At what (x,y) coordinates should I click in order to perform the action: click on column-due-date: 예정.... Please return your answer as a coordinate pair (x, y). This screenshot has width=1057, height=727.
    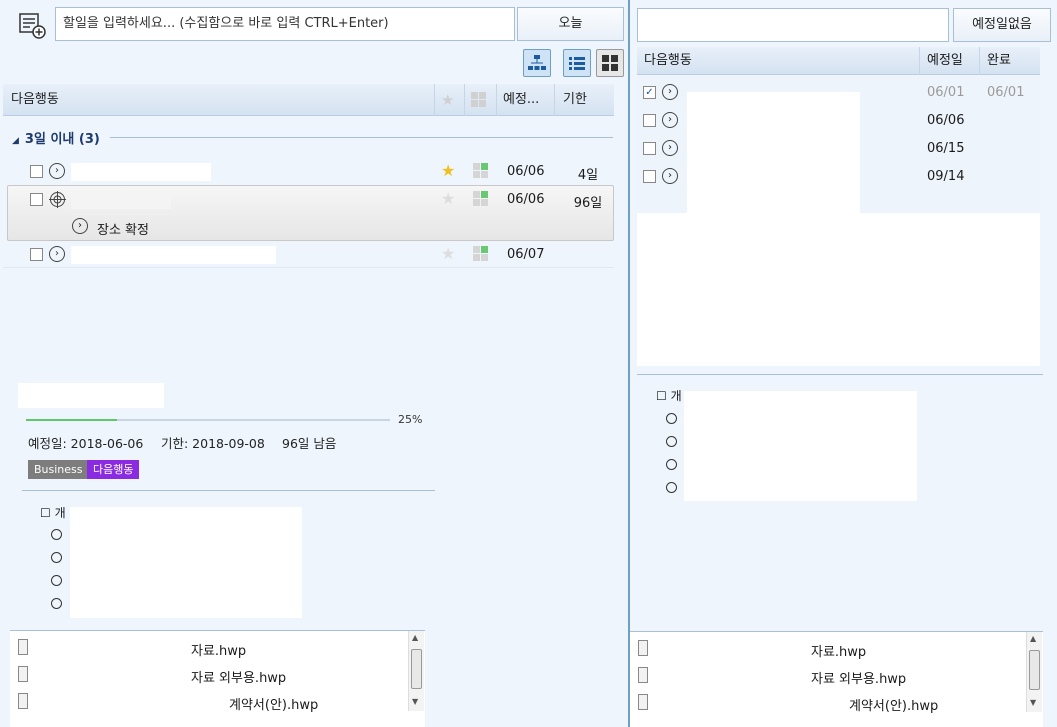
    Looking at the image, I should click on (526, 100).